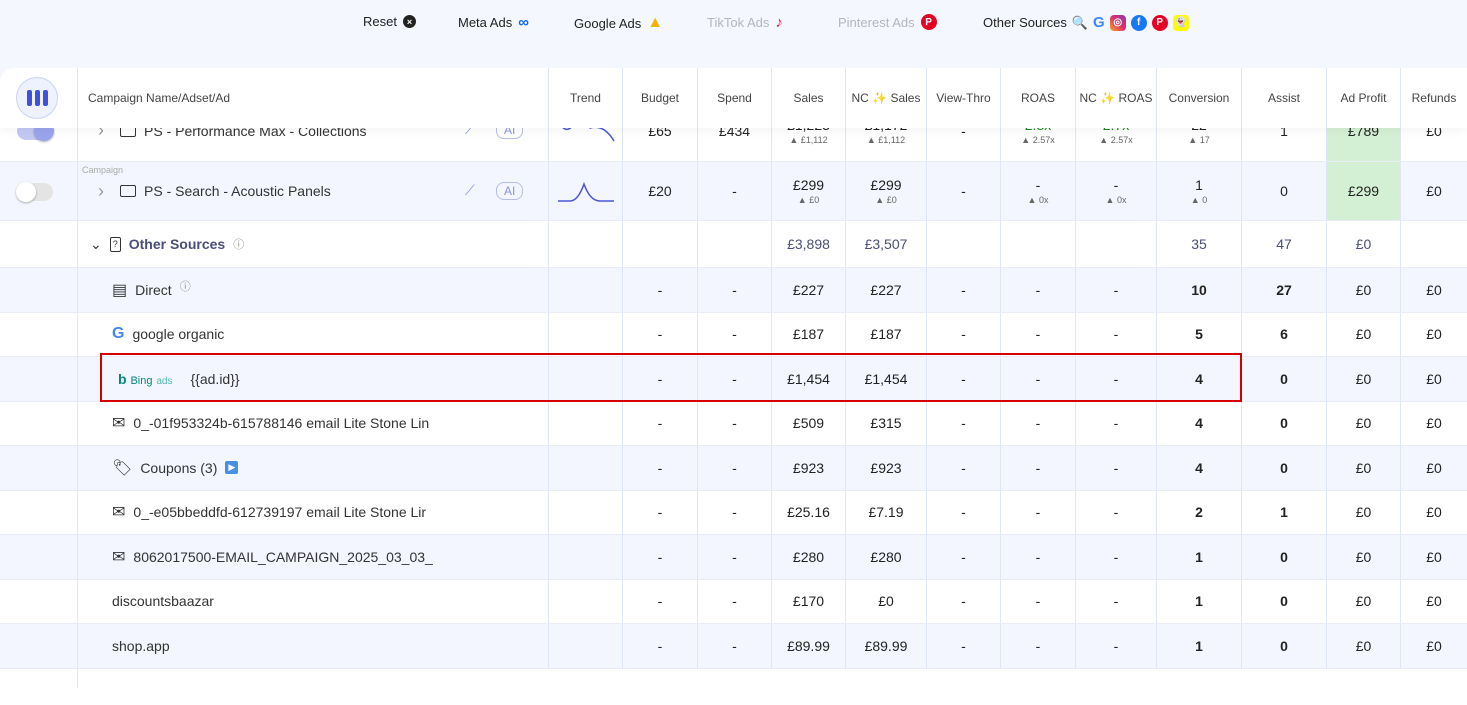  Describe the element at coordinates (470, 190) in the screenshot. I see `trend-icon: ⟋` at that location.